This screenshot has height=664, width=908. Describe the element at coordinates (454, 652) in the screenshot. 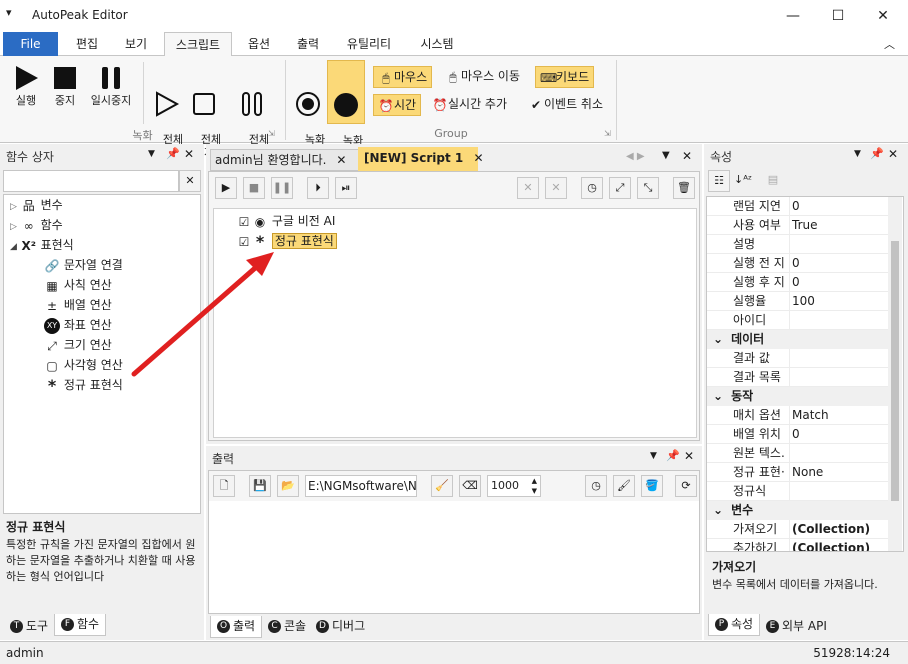

I see `status-bar: admin 51928:14:24` at that location.